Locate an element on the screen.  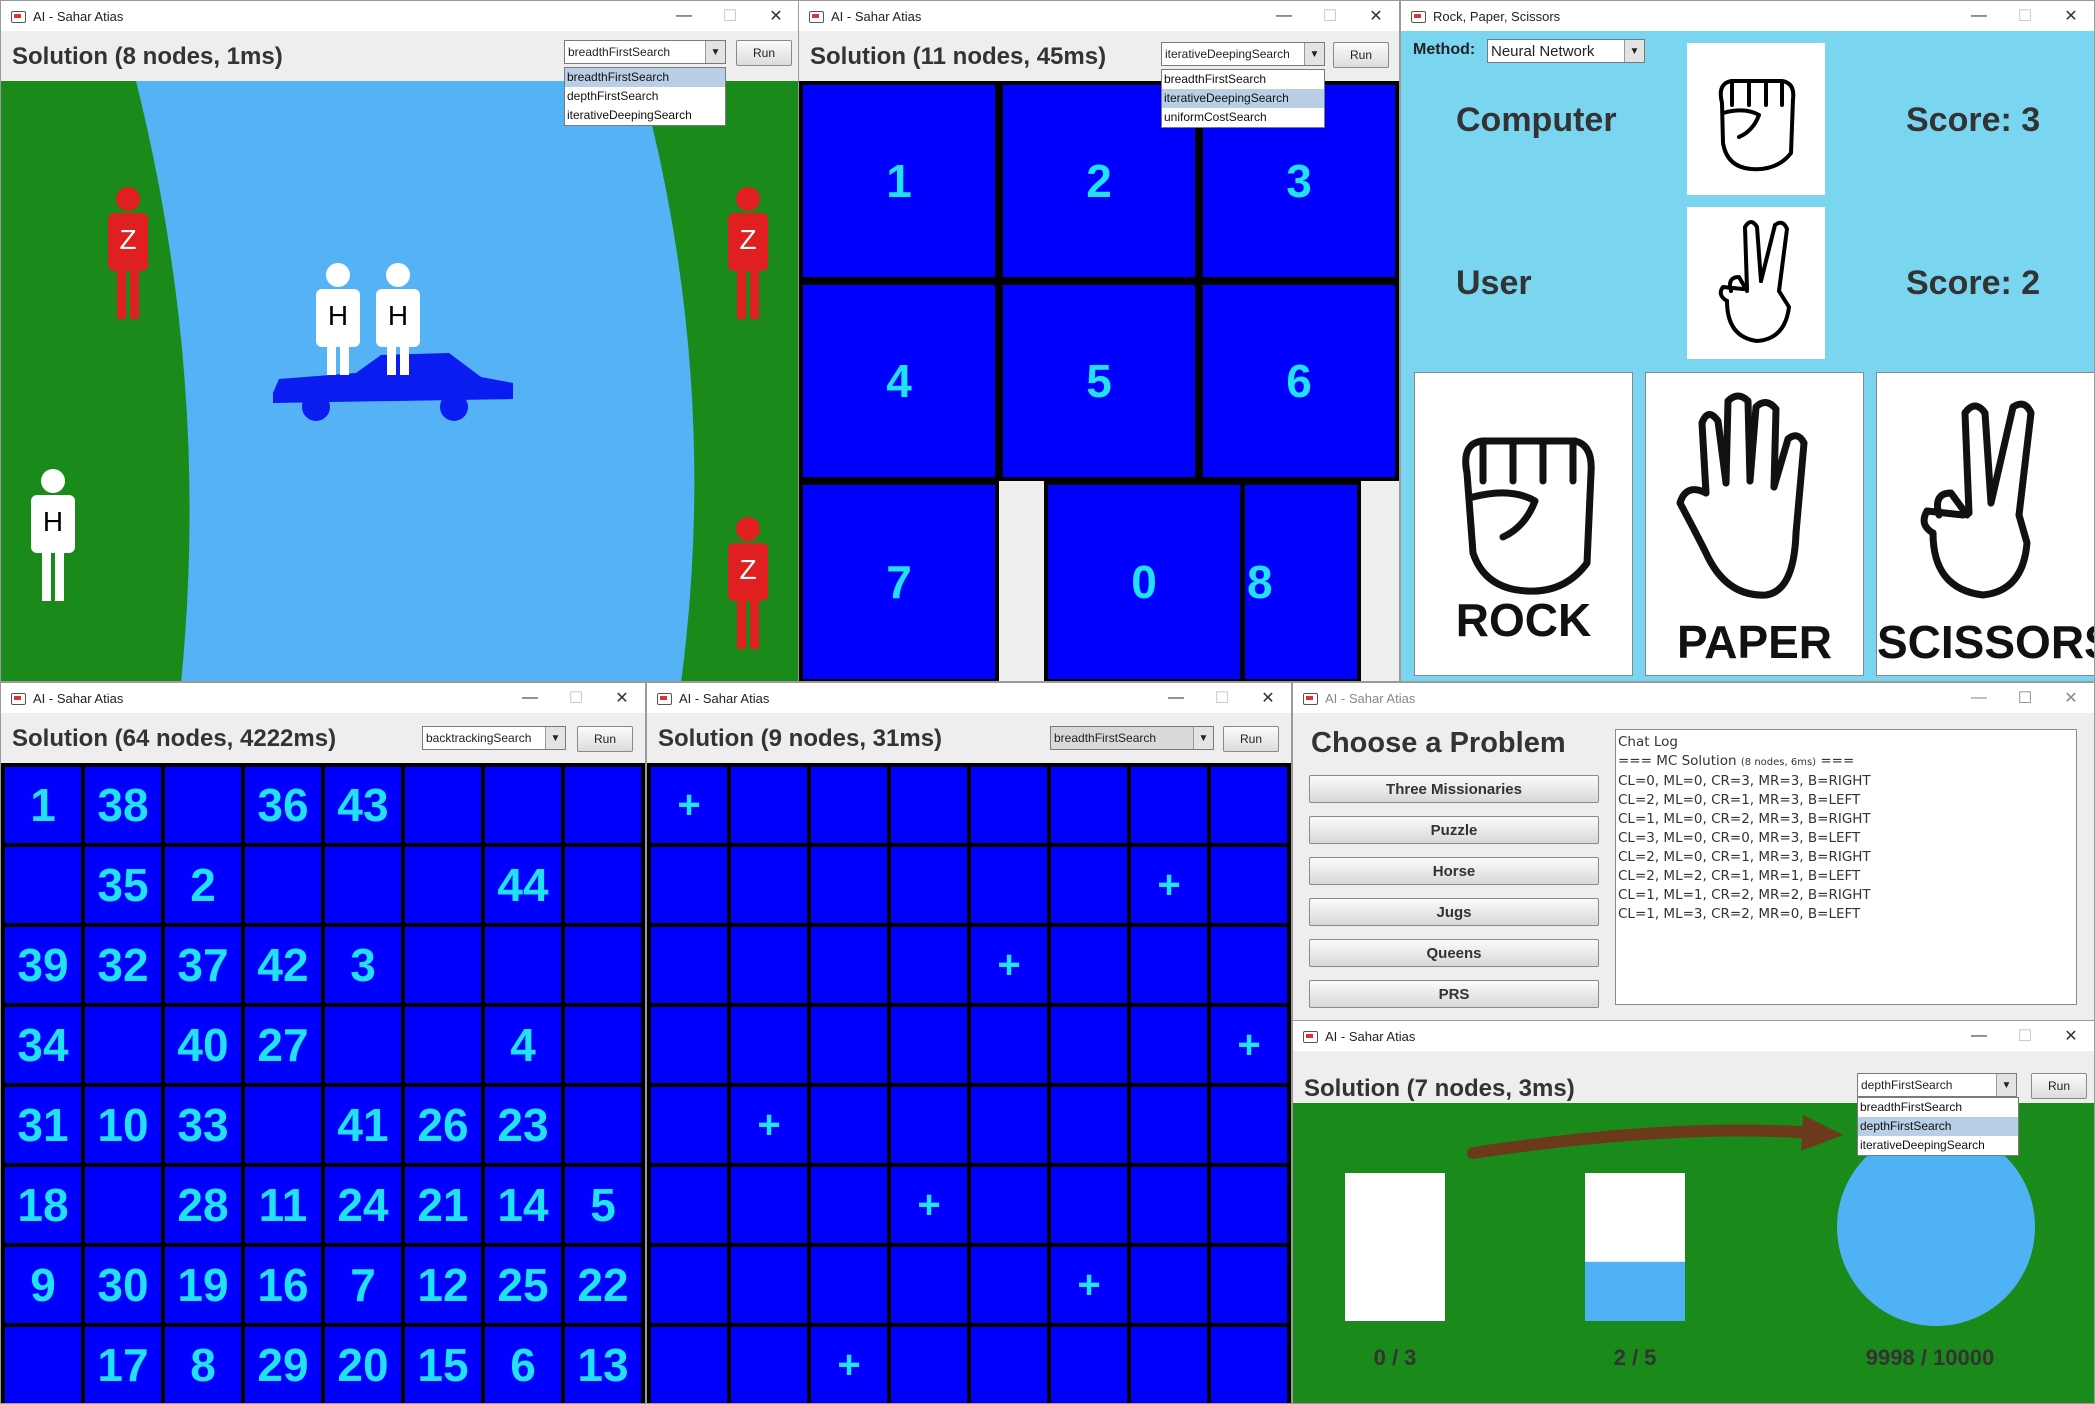
board-cell: 33 is located at coordinates (203, 1125).